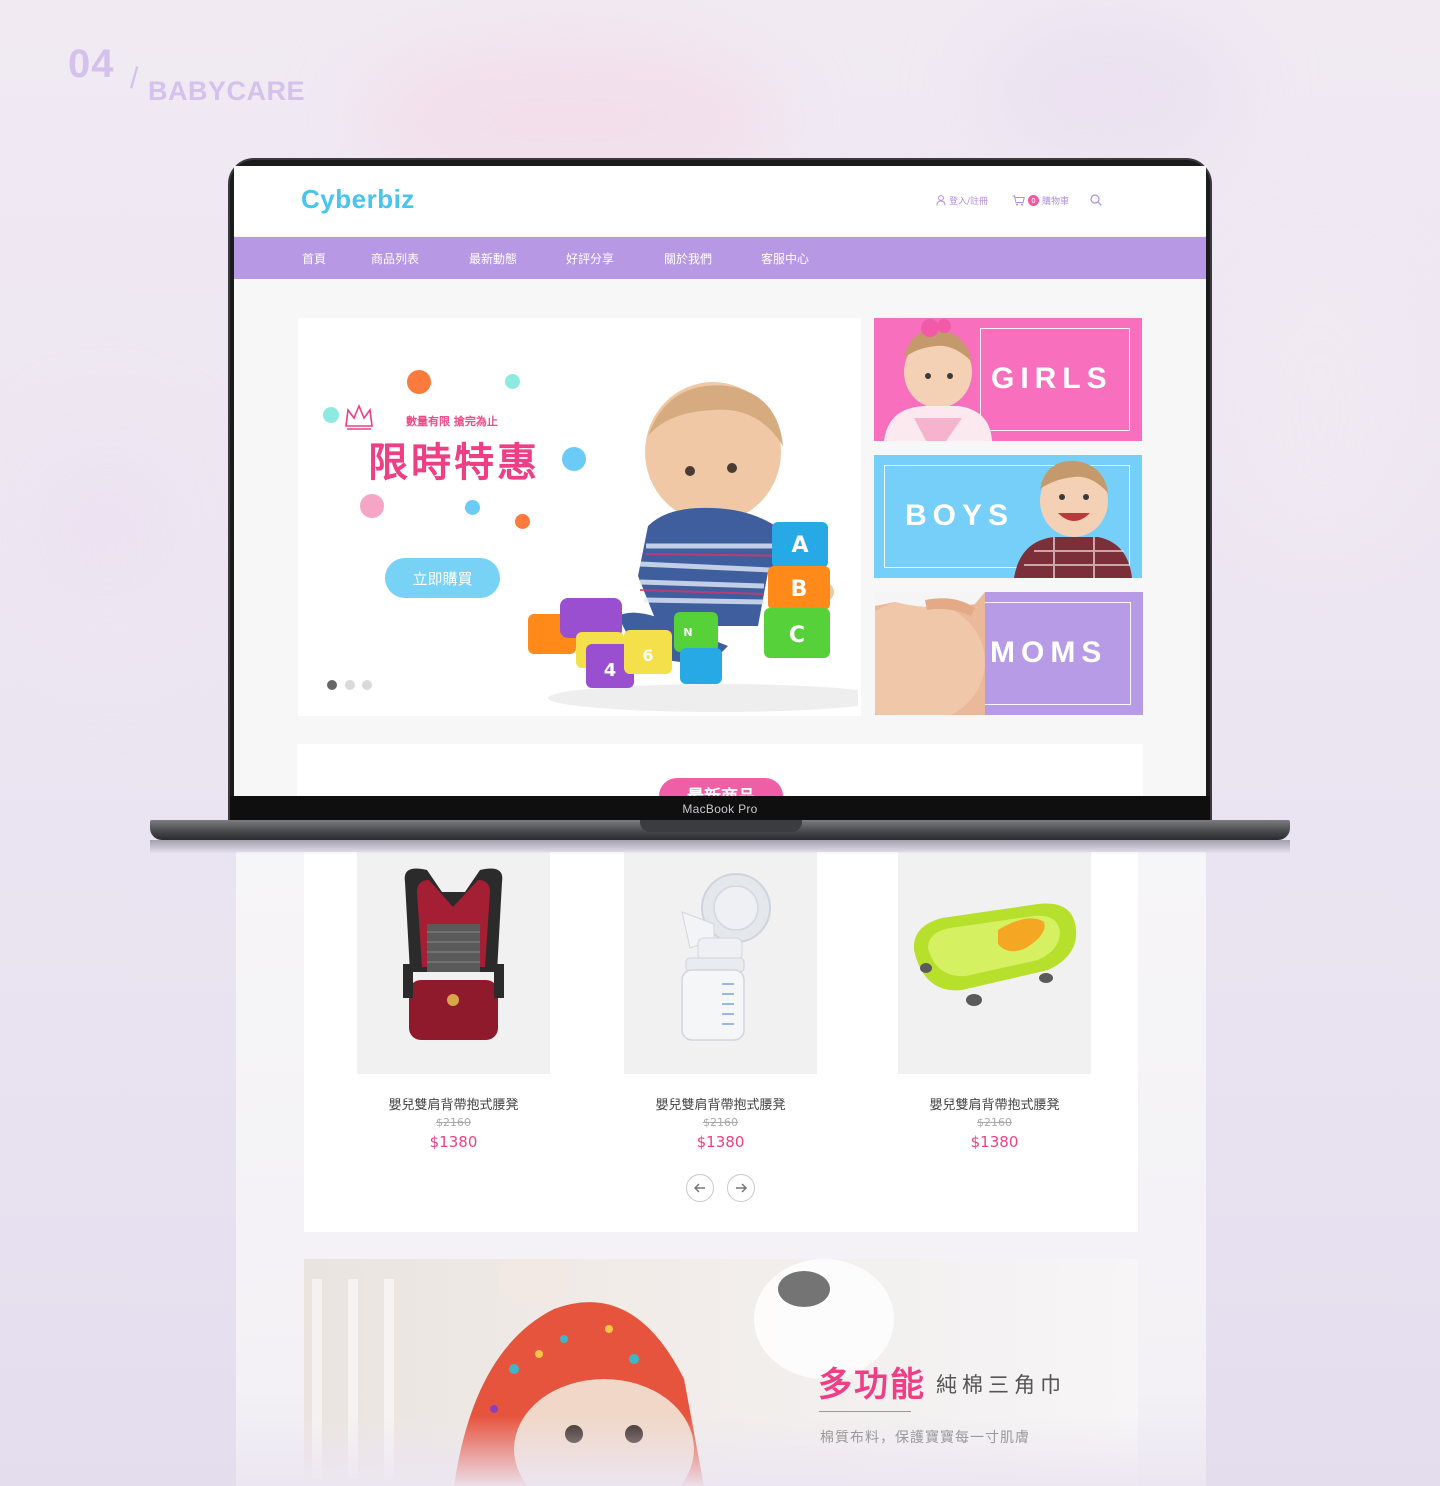 This screenshot has width=1440, height=1486. I want to click on nav-item-reviews: 好評分享, so click(590, 258).